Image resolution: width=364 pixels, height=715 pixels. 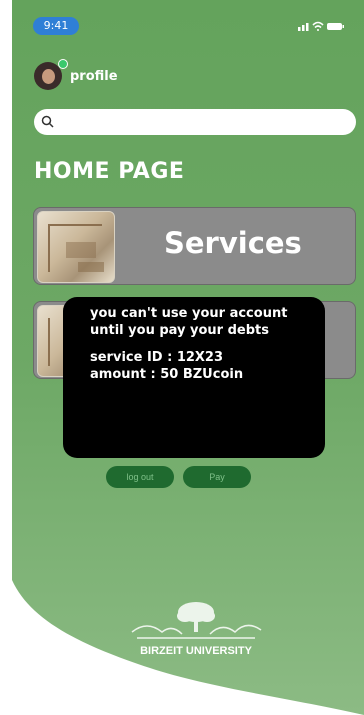 I want to click on avatar-face, so click(x=48, y=76).